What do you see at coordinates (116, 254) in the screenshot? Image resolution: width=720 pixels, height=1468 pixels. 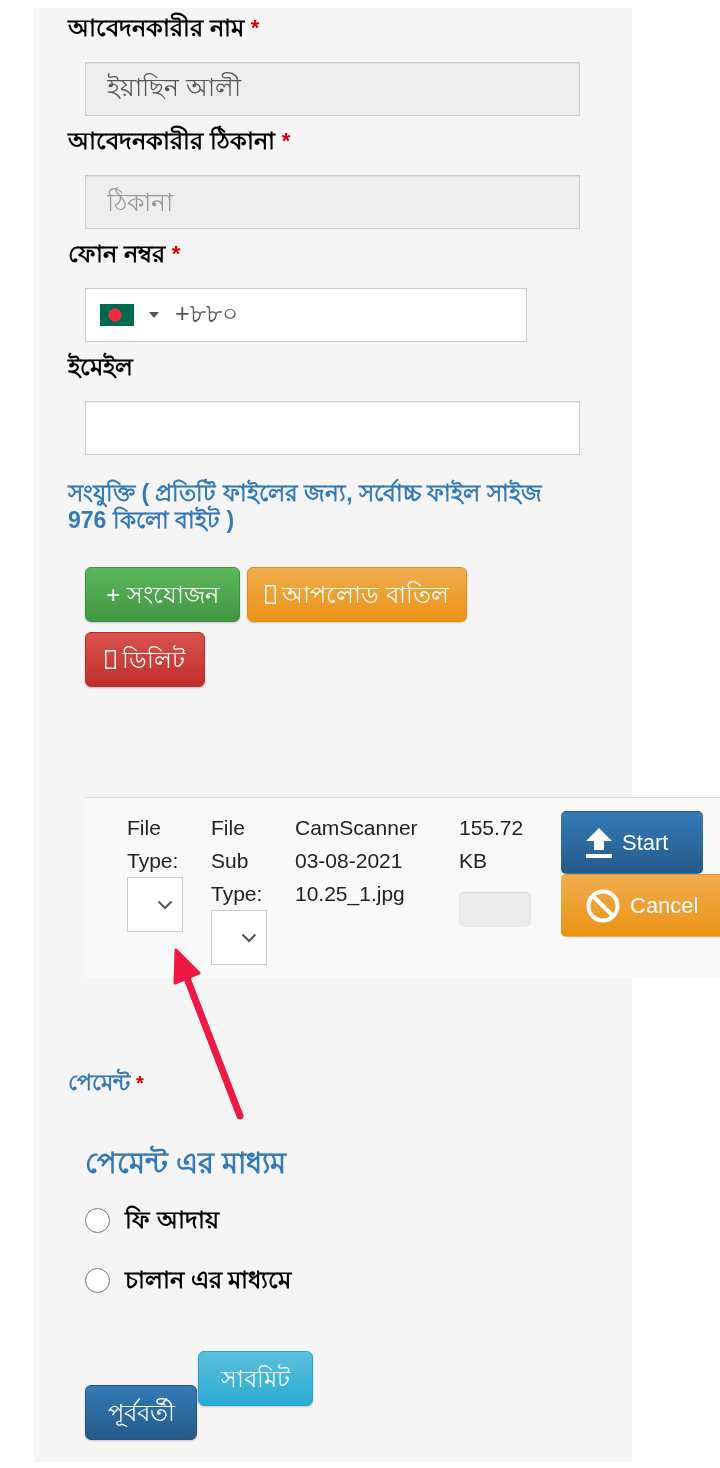 I see `field-label: ফোন নম্বর` at bounding box center [116, 254].